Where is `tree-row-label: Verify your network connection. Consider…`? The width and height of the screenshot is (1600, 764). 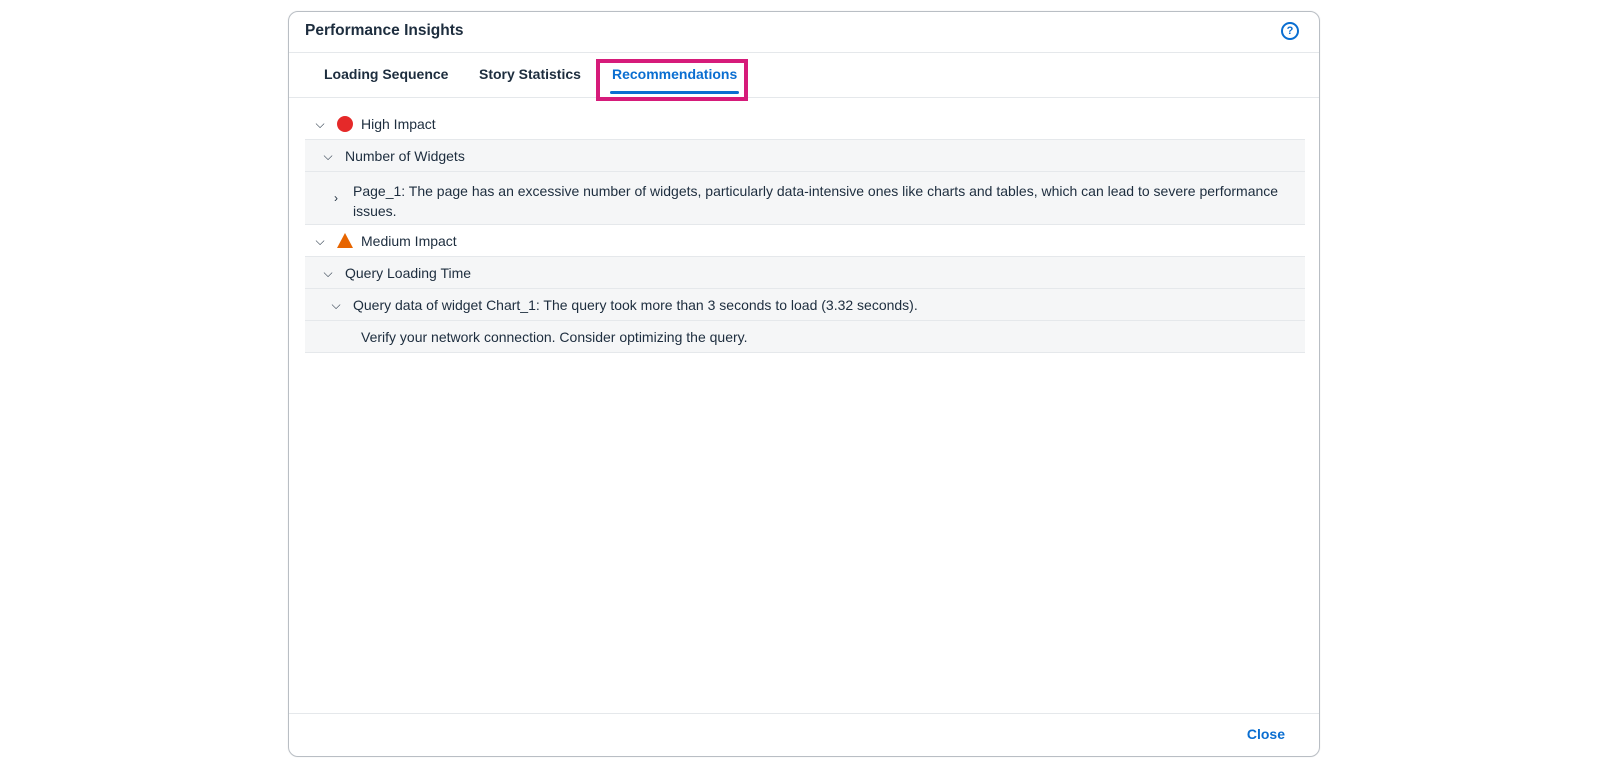
tree-row-label: Verify your network connection. Consider… is located at coordinates (554, 337).